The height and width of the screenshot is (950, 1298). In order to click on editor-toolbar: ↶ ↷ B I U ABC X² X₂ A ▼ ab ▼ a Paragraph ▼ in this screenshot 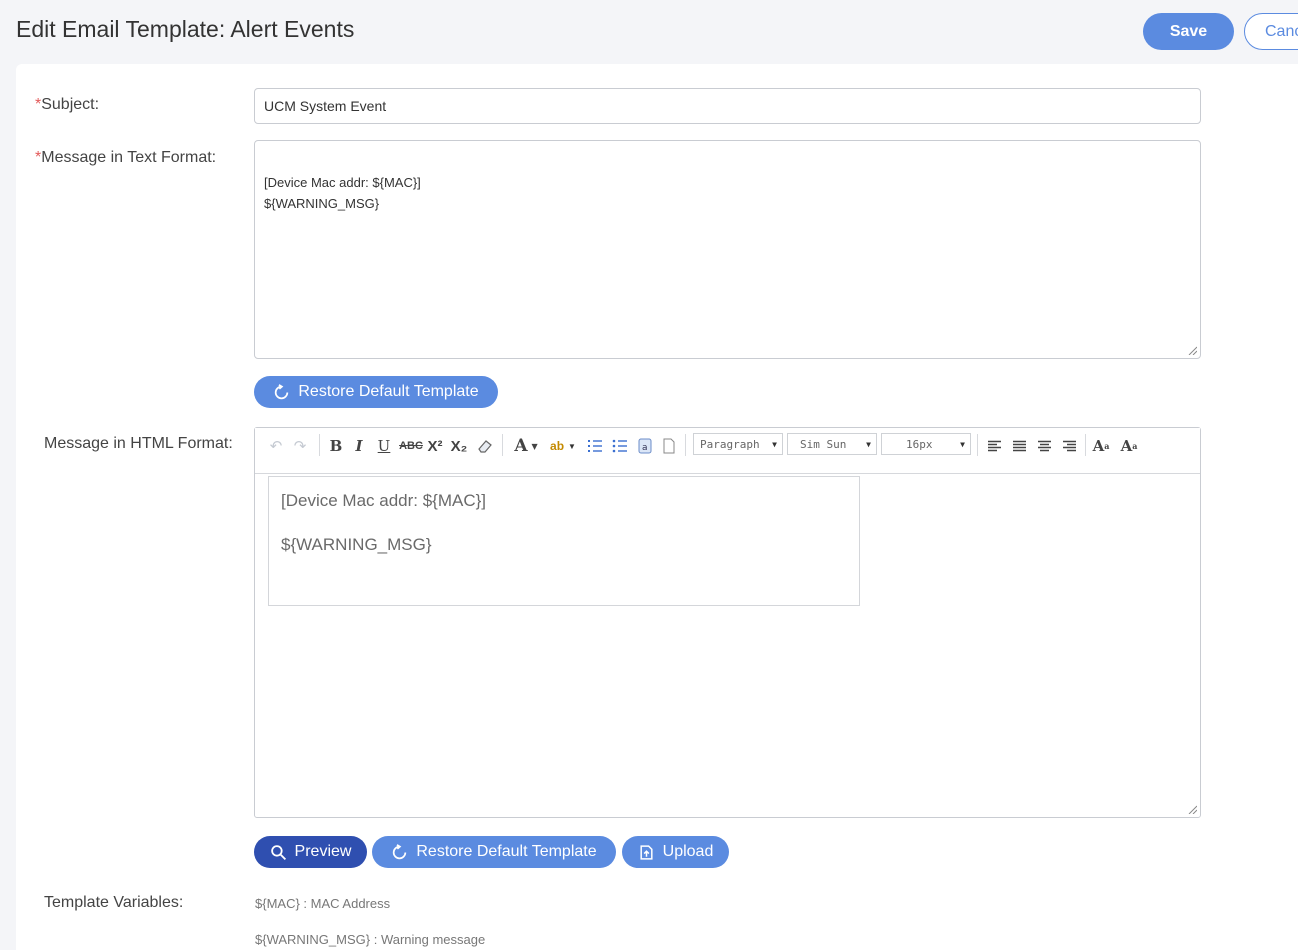, I will do `click(727, 451)`.